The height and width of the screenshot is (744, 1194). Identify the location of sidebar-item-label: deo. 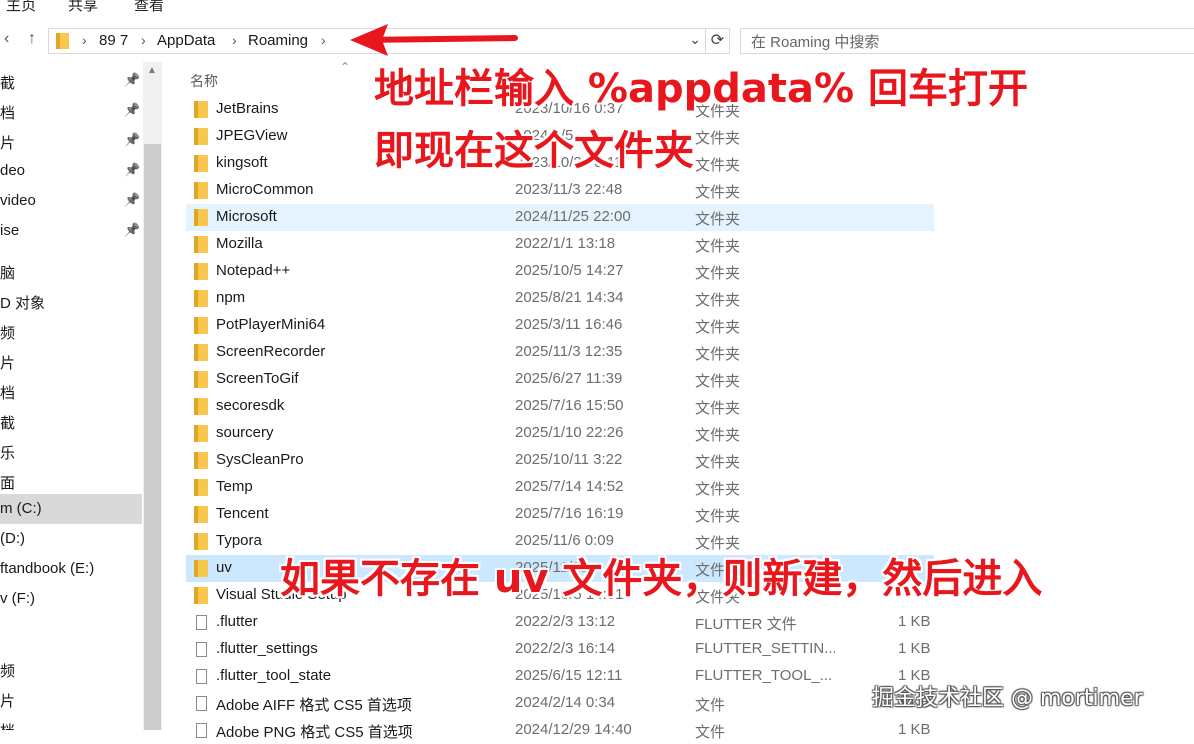
(13, 170).